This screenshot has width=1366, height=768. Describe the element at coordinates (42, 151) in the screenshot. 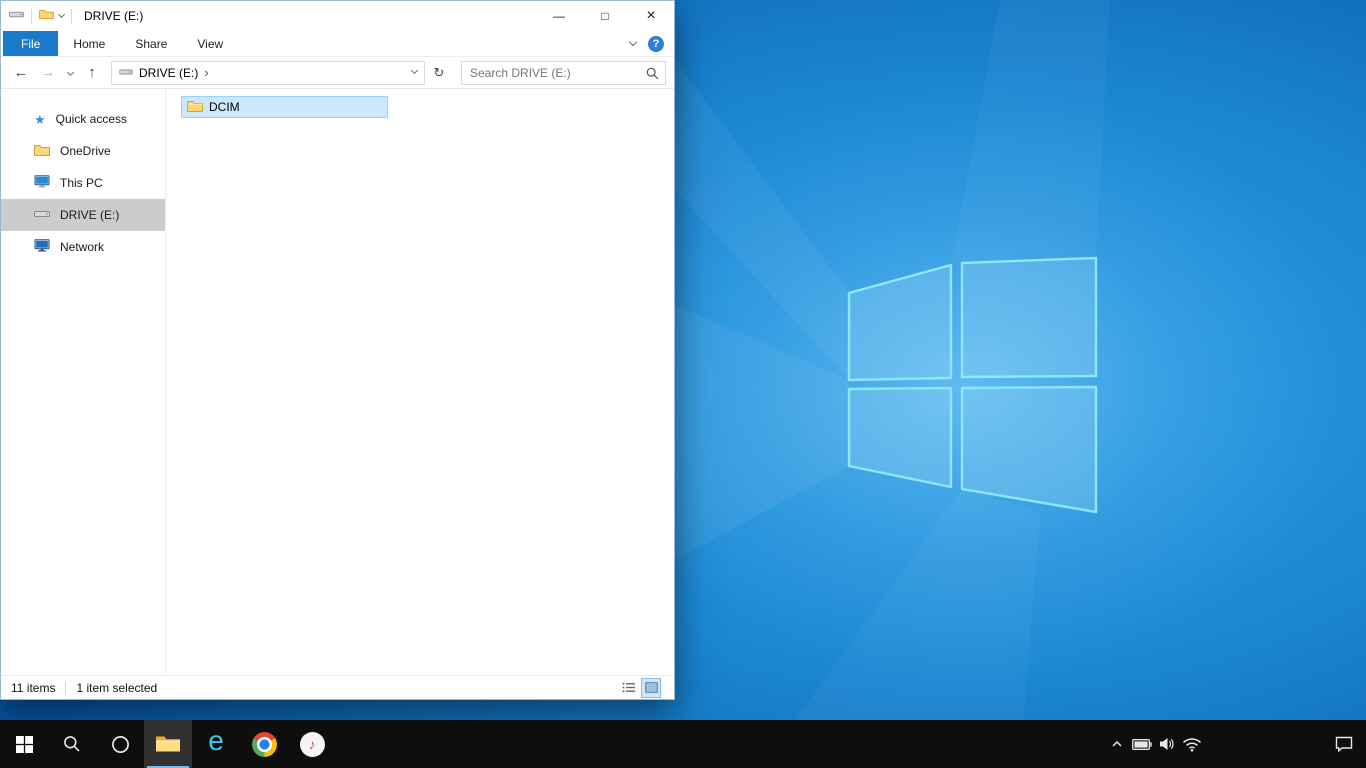

I see `onedrive-icon` at that location.